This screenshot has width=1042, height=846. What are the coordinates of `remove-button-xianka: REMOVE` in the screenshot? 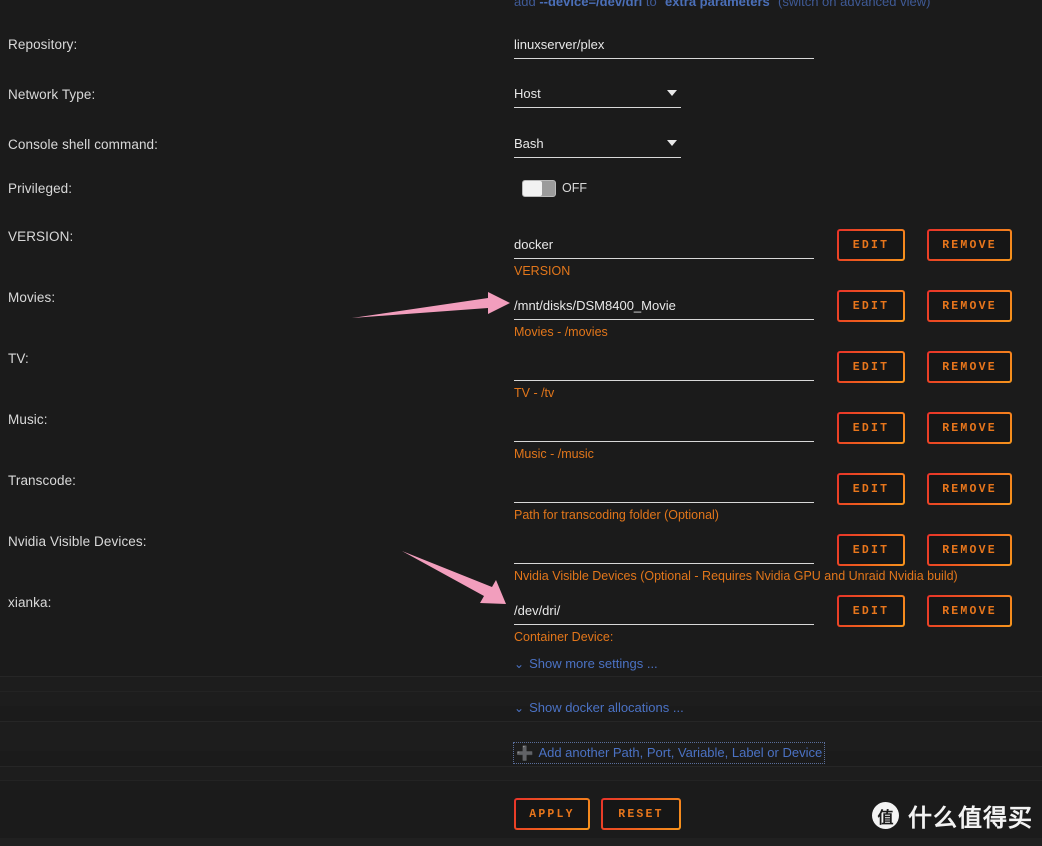 It's located at (969, 611).